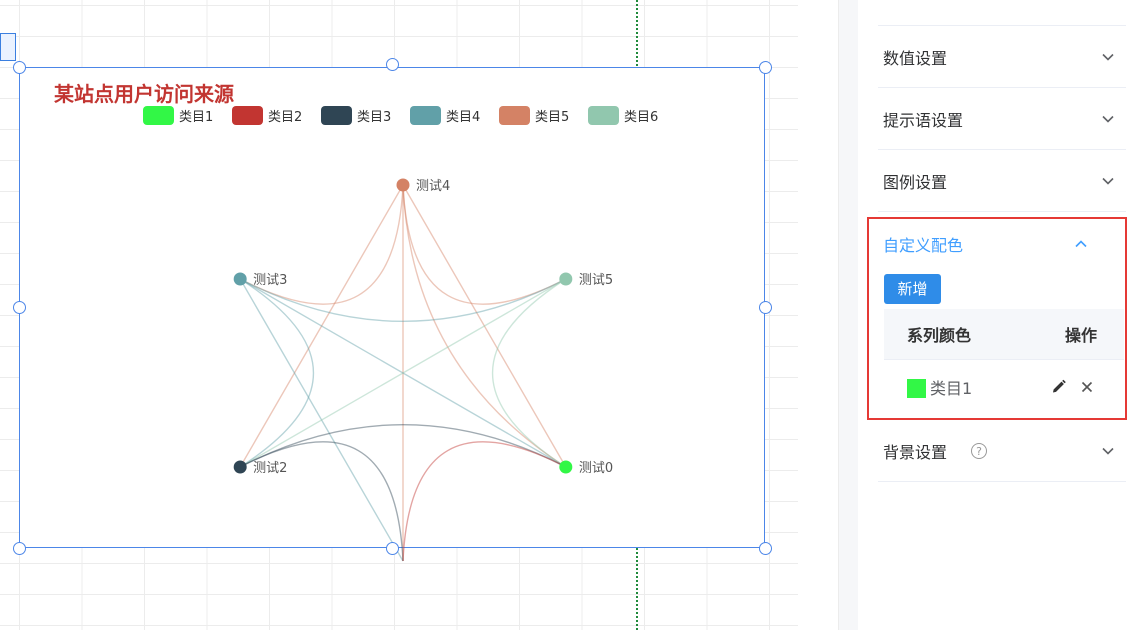 The width and height of the screenshot is (1144, 630). What do you see at coordinates (1081, 335) in the screenshot?
I see `column-header-action: 操作` at bounding box center [1081, 335].